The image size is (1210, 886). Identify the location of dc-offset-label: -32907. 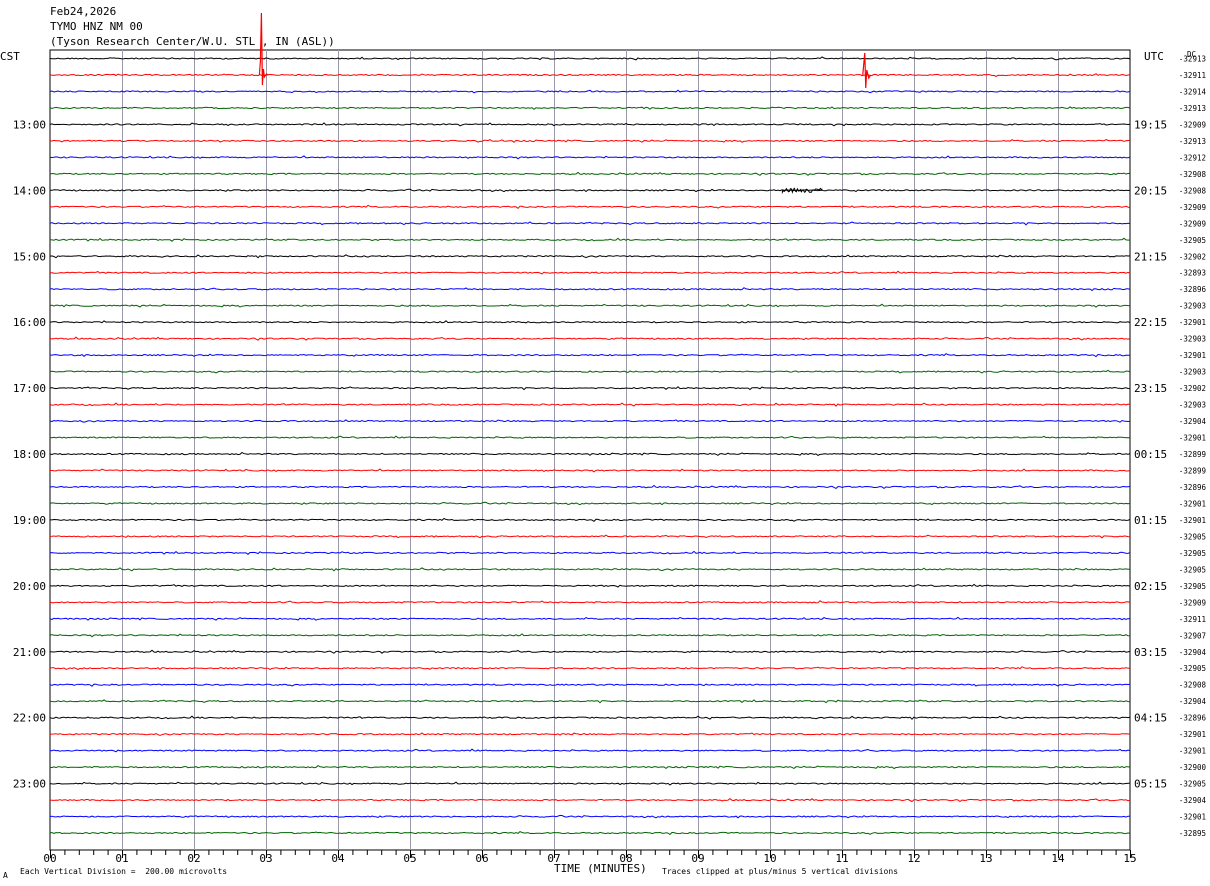
(1192, 635).